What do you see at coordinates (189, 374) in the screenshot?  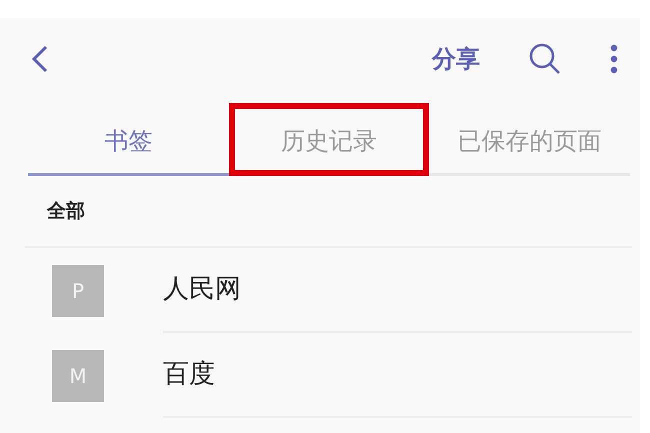 I see `bookmark-title: 百度` at bounding box center [189, 374].